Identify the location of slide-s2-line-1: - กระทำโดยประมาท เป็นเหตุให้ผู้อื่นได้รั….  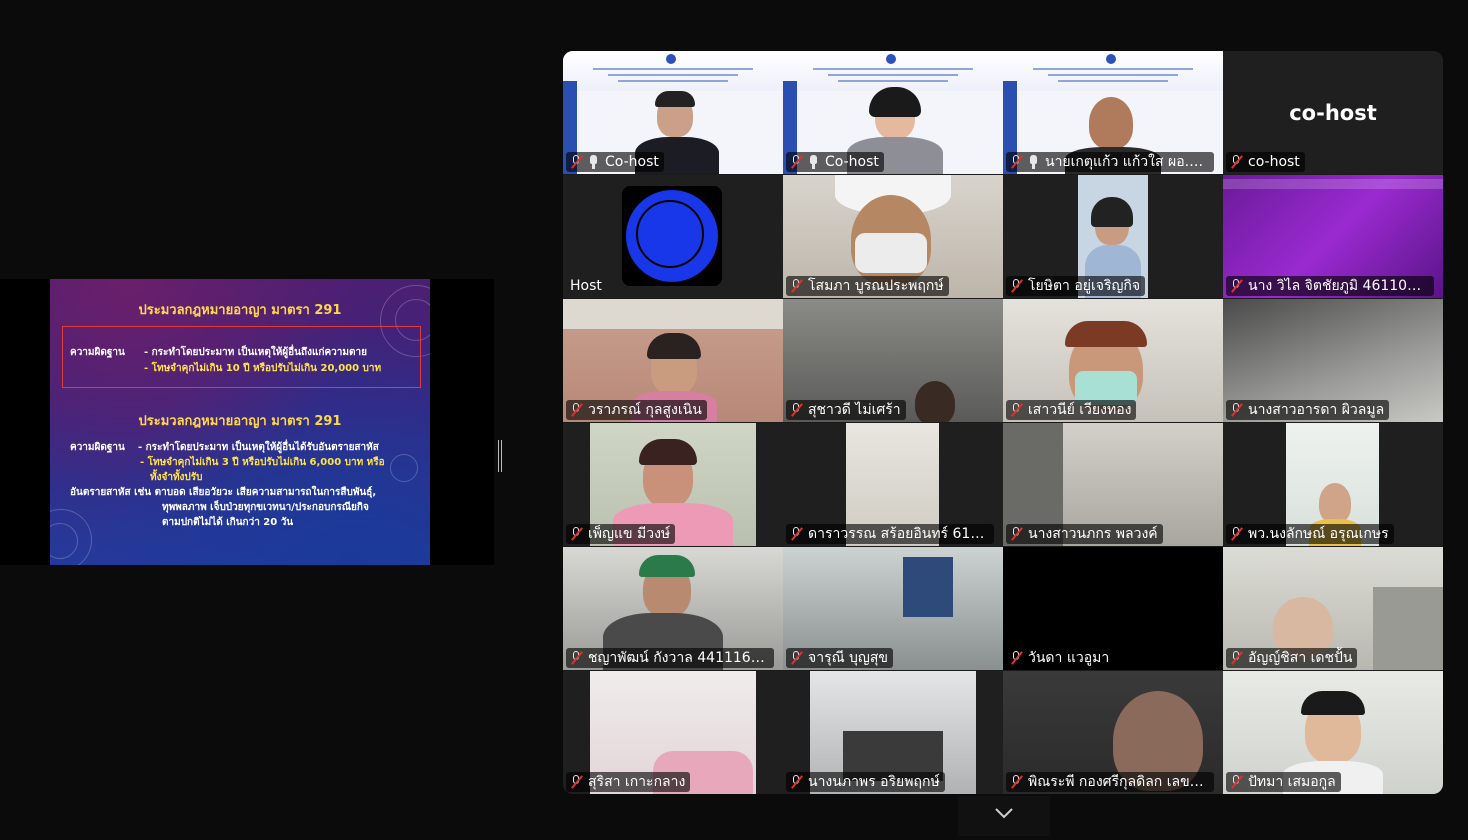
(258, 447).